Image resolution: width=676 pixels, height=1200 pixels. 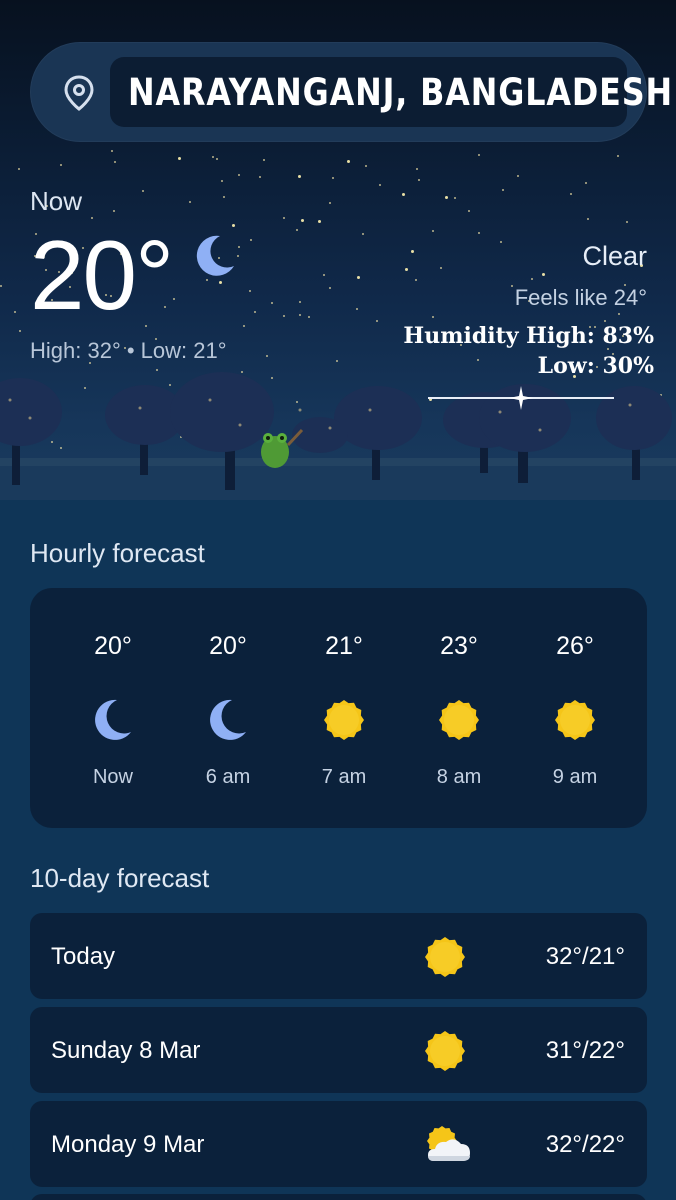 What do you see at coordinates (459, 646) in the screenshot?
I see `hourly-temp: 23°` at bounding box center [459, 646].